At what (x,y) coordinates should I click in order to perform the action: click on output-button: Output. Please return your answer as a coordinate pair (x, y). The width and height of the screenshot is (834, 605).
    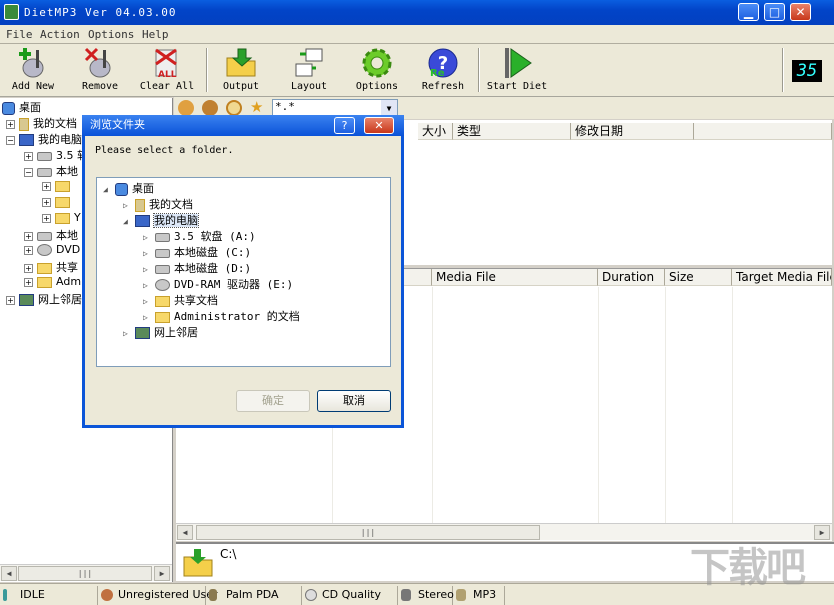
    Looking at the image, I should click on (241, 71).